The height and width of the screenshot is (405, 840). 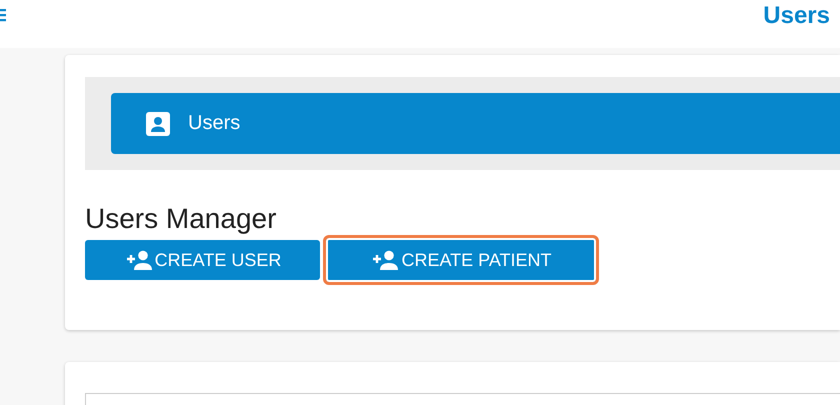 What do you see at coordinates (385, 260) in the screenshot?
I see `add-person-icon` at bounding box center [385, 260].